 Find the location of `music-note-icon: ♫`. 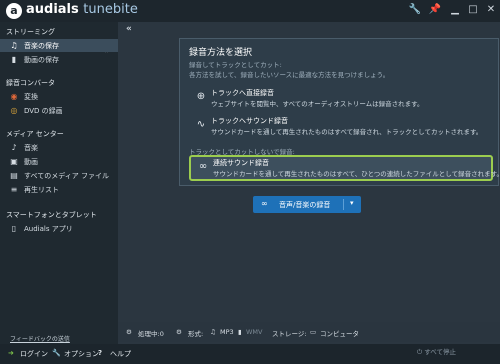

music-note-icon: ♫ is located at coordinates (14, 45).